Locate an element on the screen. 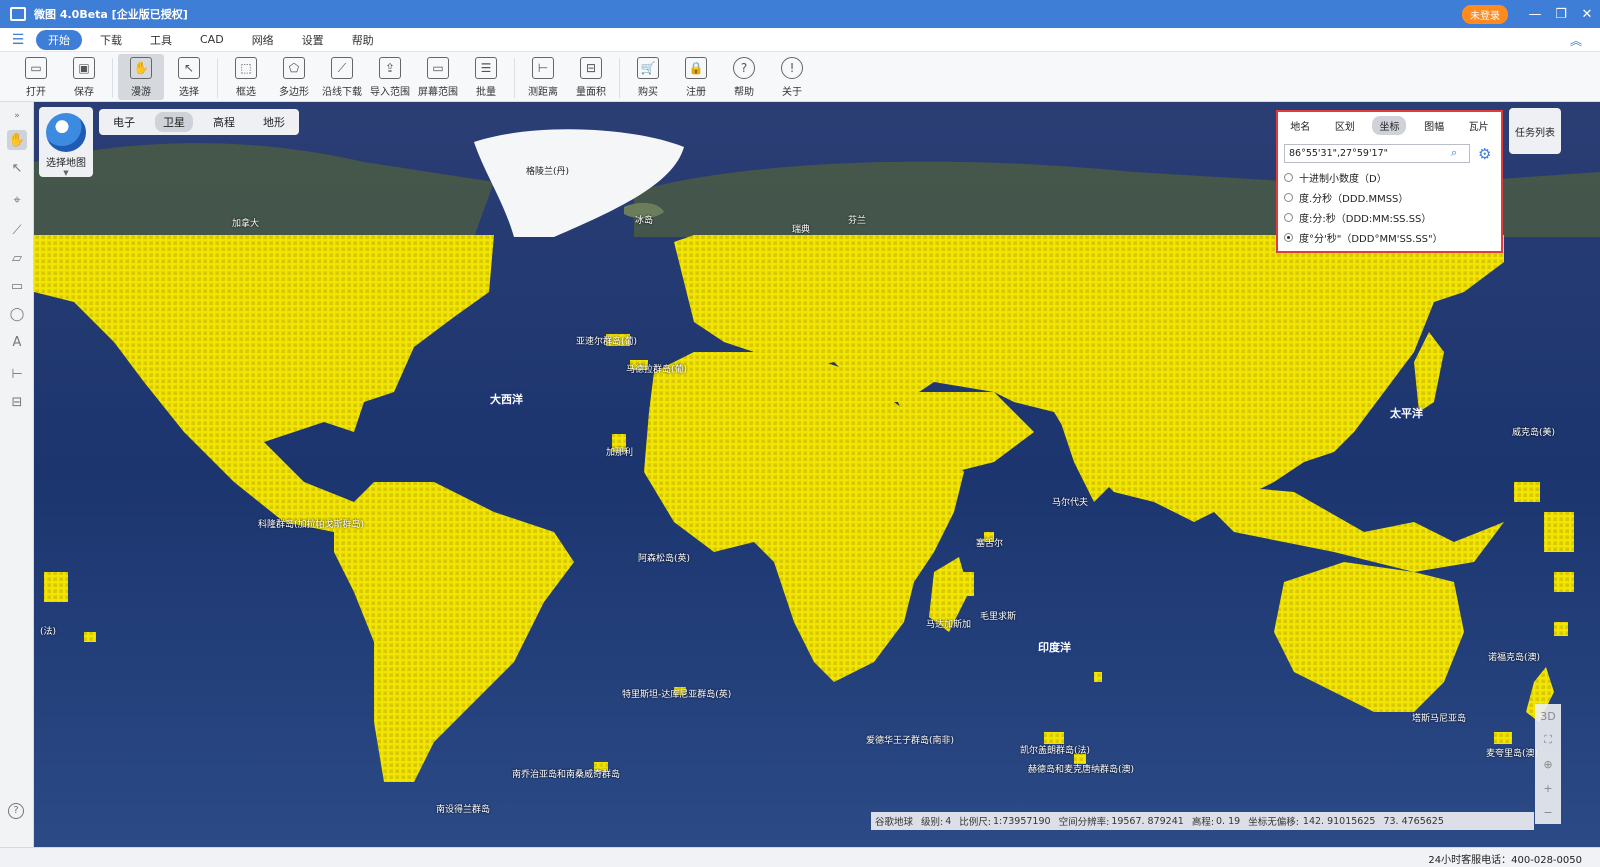 This screenshot has width=1600, height=867. format-option-dms-symbol: 度°分'秒"（DDD°MM'SS.SS"） is located at coordinates (1363, 237).